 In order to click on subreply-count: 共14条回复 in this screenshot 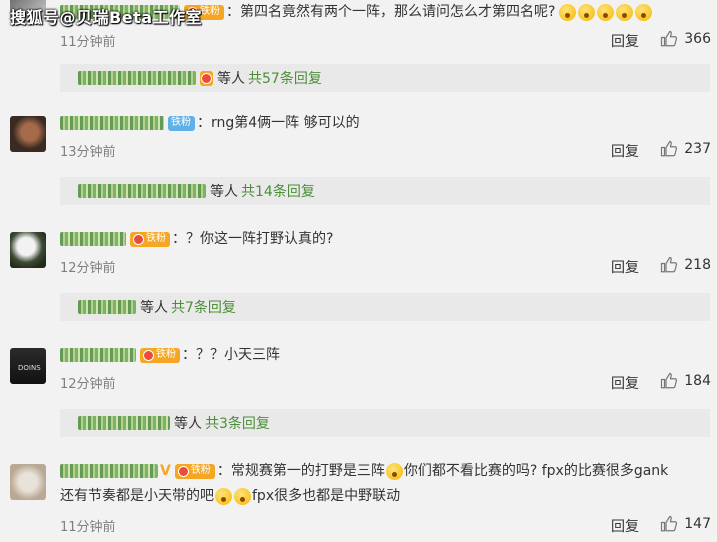, I will do `click(278, 191)`.